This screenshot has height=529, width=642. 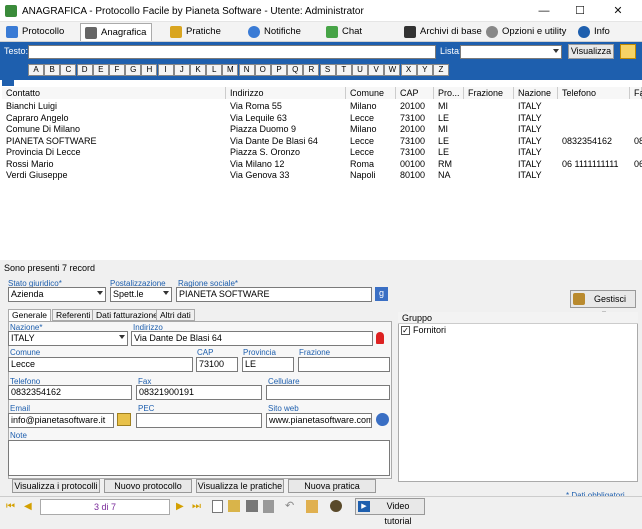 I want to click on table-cell: Napoli, so click(x=373, y=175).